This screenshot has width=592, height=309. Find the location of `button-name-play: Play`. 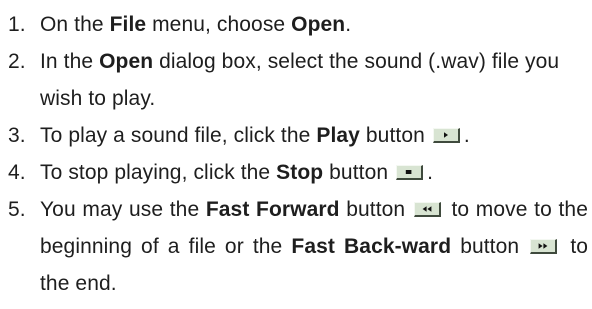

button-name-play: Play is located at coordinates (338, 135).